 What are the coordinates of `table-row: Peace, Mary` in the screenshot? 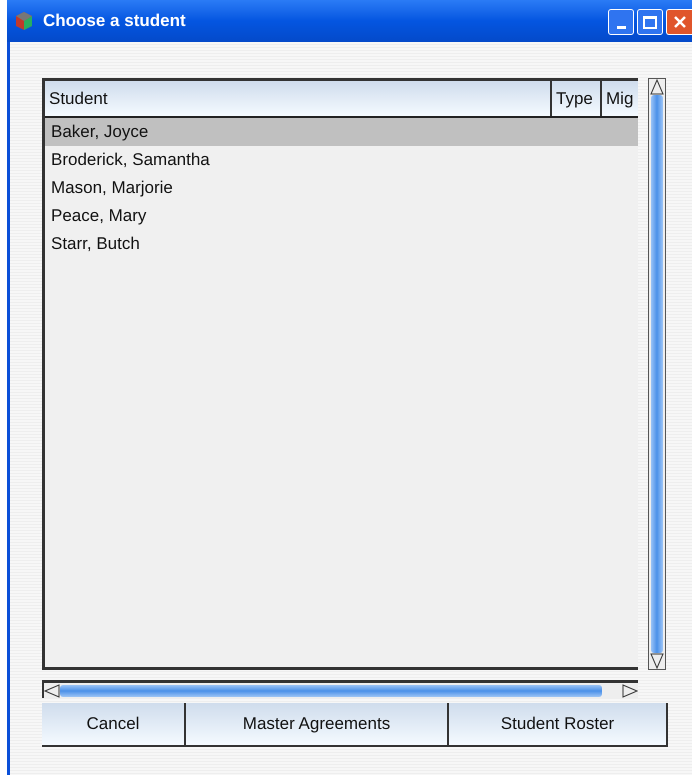 It's located at (341, 216).